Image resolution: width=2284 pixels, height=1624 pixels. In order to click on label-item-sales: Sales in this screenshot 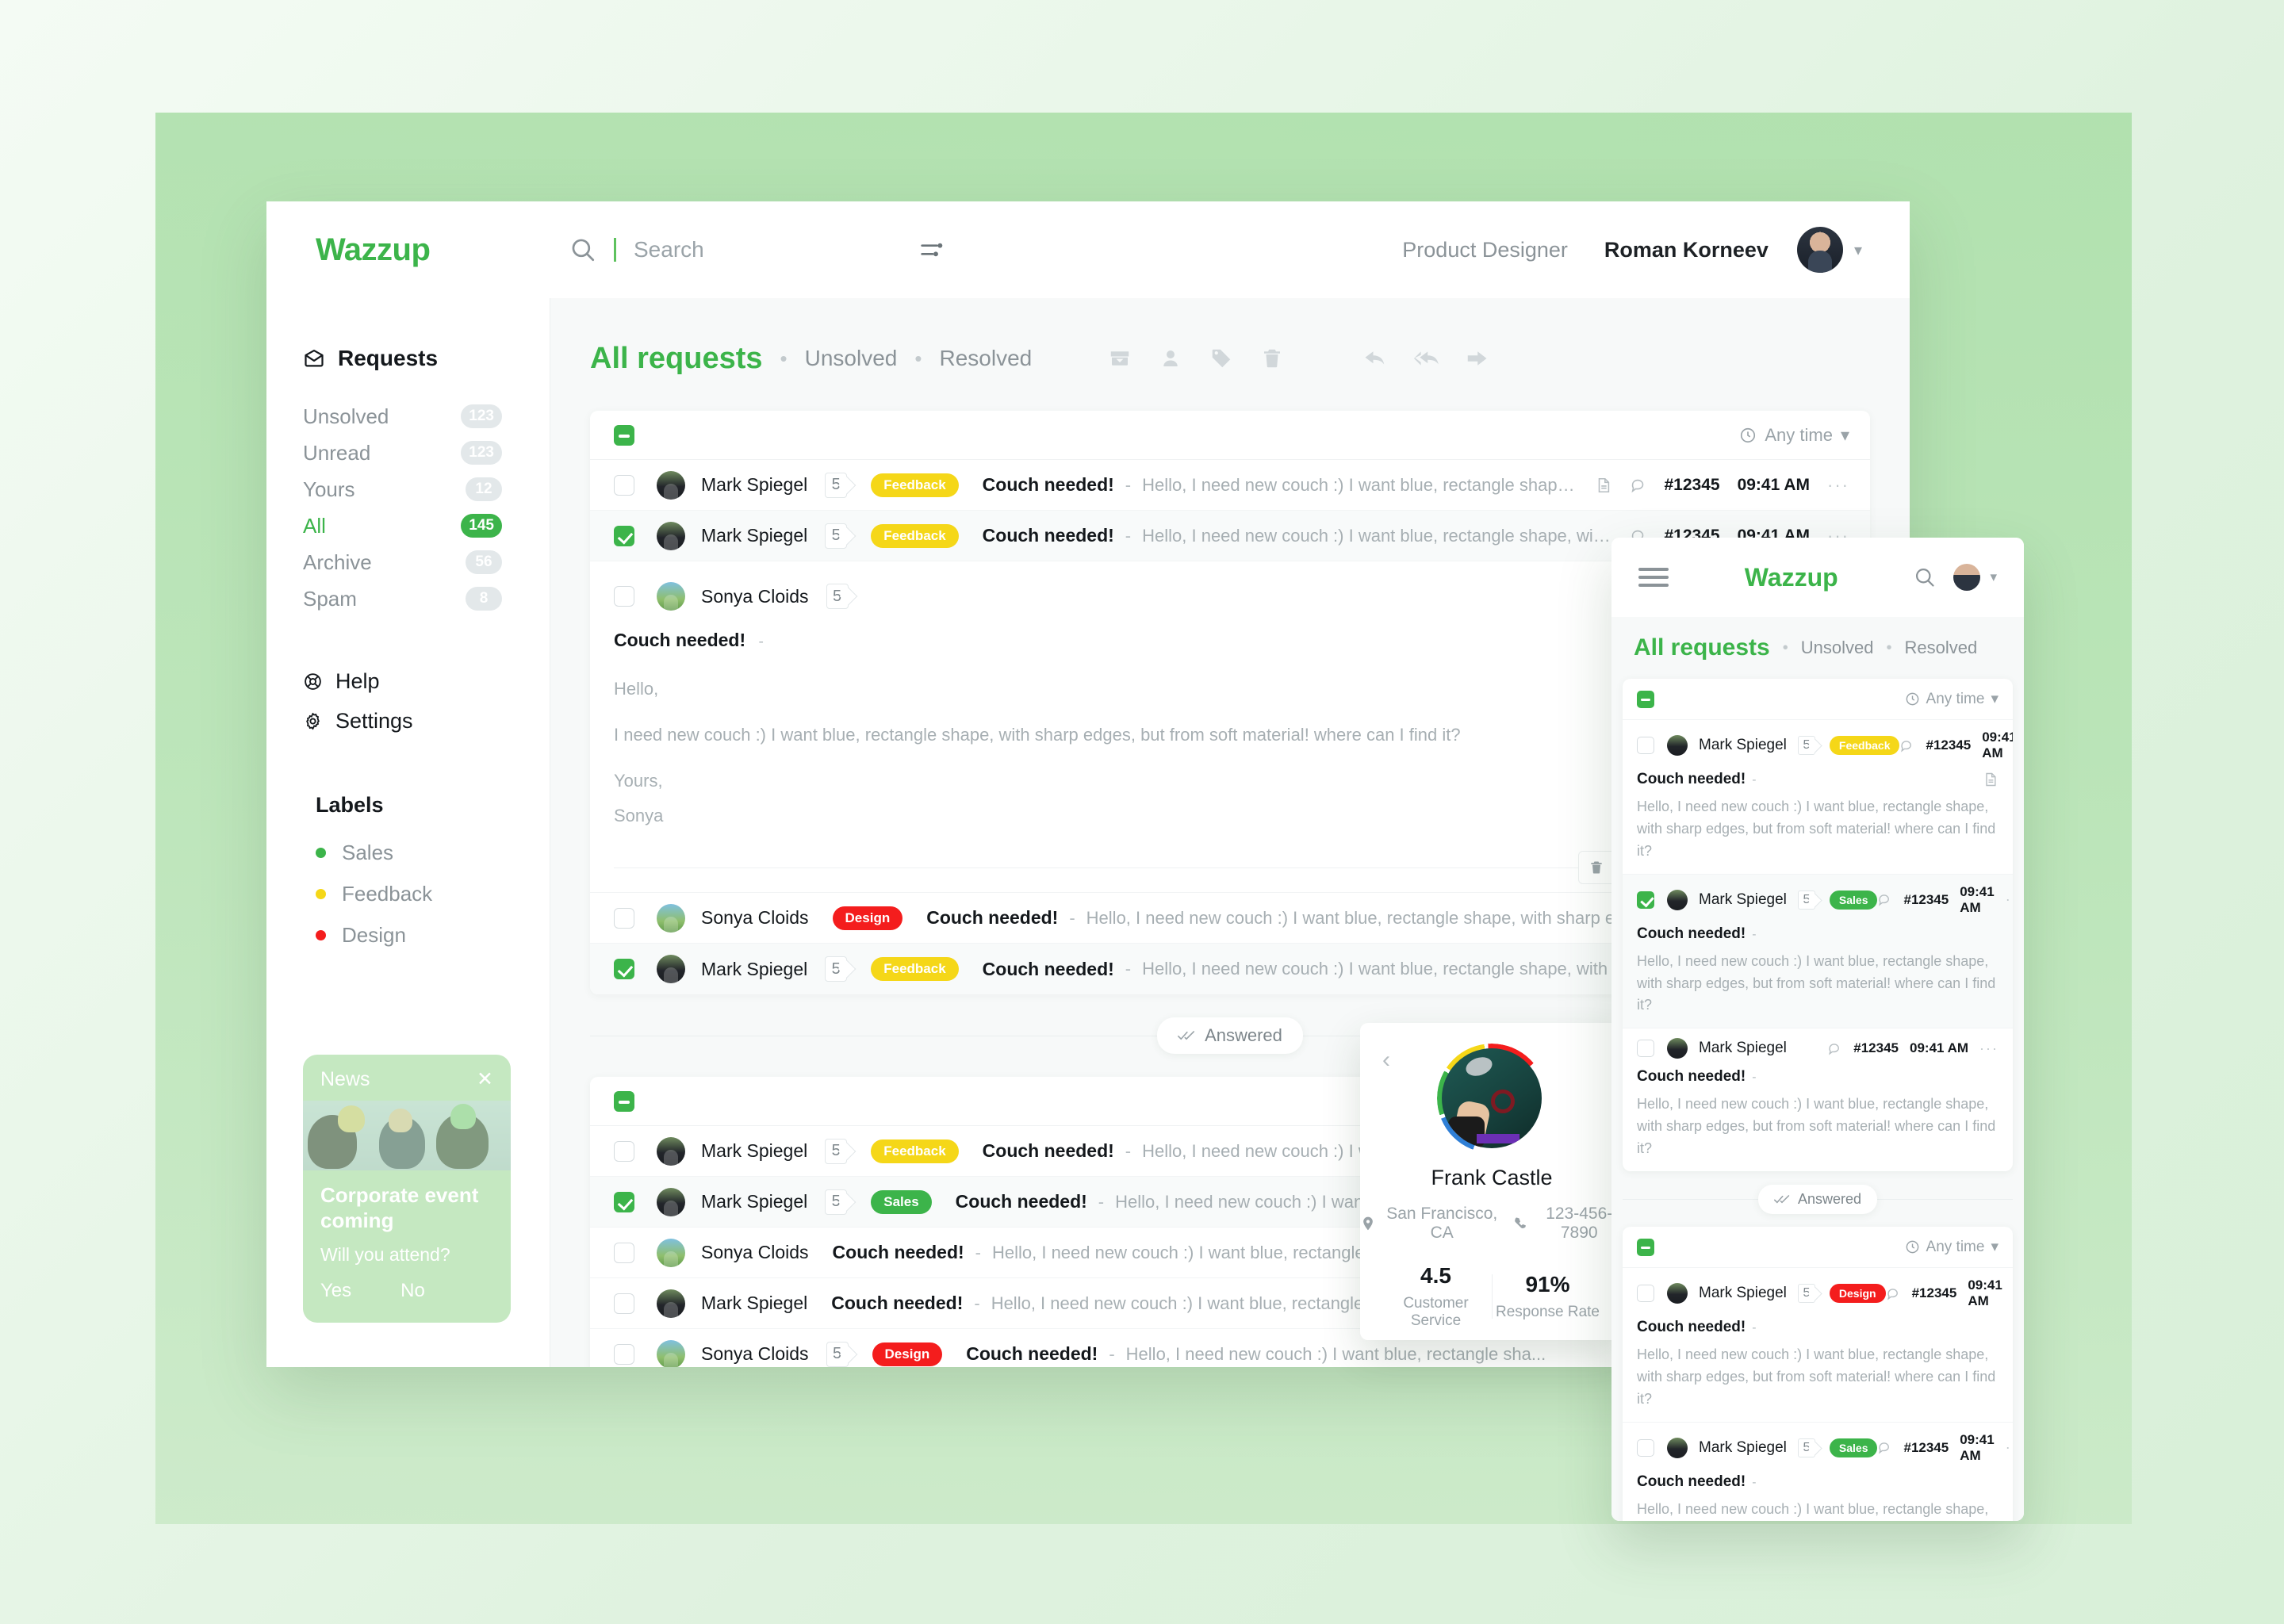, I will do `click(408, 852)`.